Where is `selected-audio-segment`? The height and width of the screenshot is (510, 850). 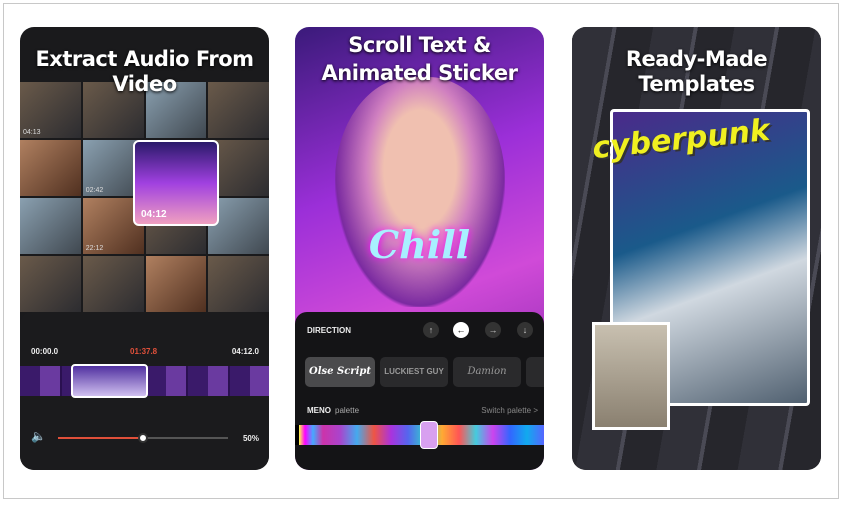 selected-audio-segment is located at coordinates (109, 381).